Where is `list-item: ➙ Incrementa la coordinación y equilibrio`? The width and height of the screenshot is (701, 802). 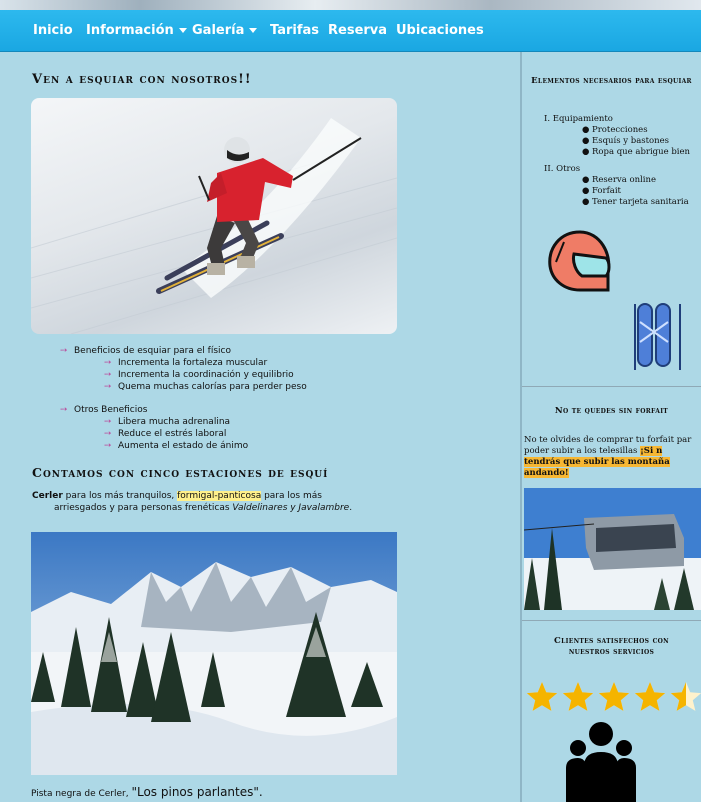
list-item: ➙ Incrementa la coordinación y equilibrio is located at coordinates (205, 375).